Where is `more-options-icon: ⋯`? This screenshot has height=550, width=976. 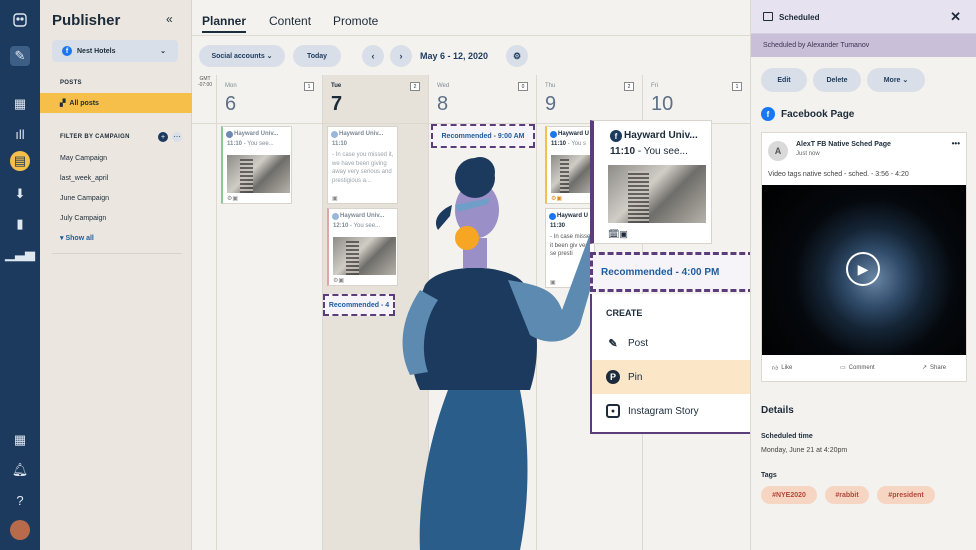 more-options-icon: ⋯ is located at coordinates (177, 137).